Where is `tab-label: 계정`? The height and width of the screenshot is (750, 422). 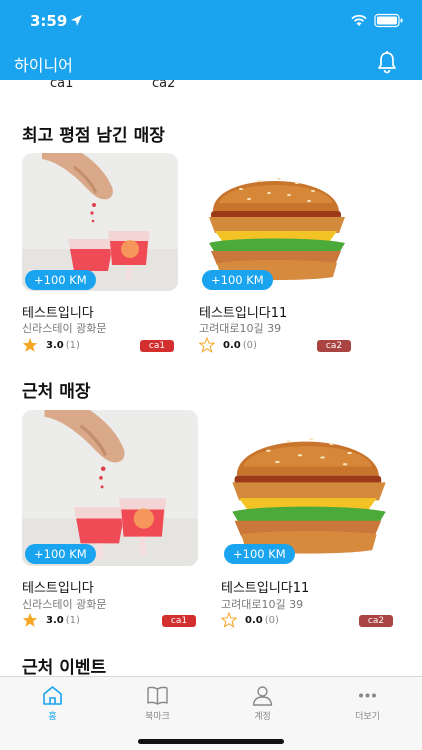 tab-label: 계정 is located at coordinates (262, 717).